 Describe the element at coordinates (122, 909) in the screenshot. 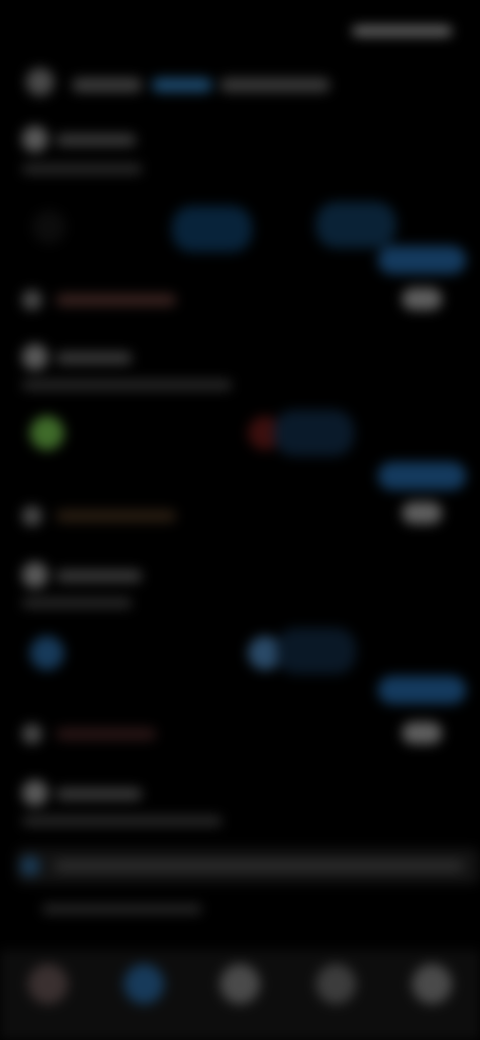

I see `composer-hint` at that location.